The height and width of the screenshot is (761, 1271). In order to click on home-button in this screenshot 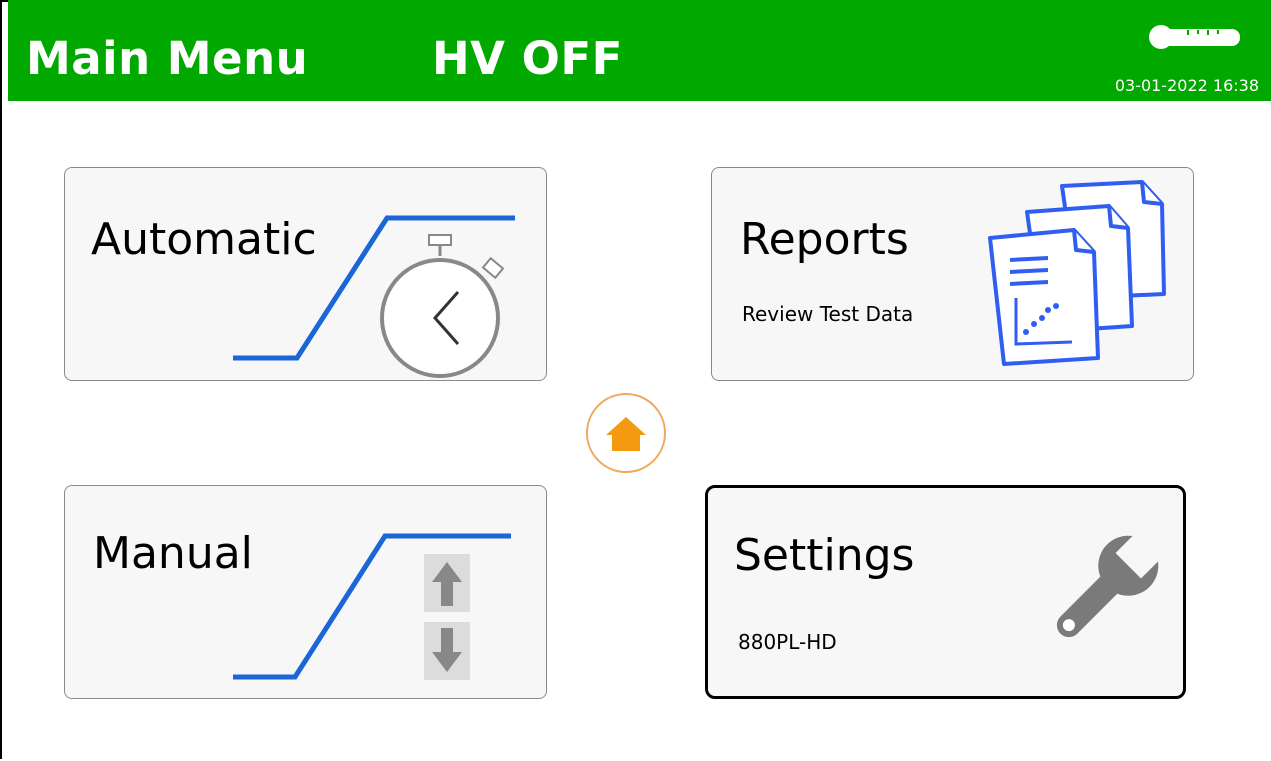, I will do `click(626, 433)`.